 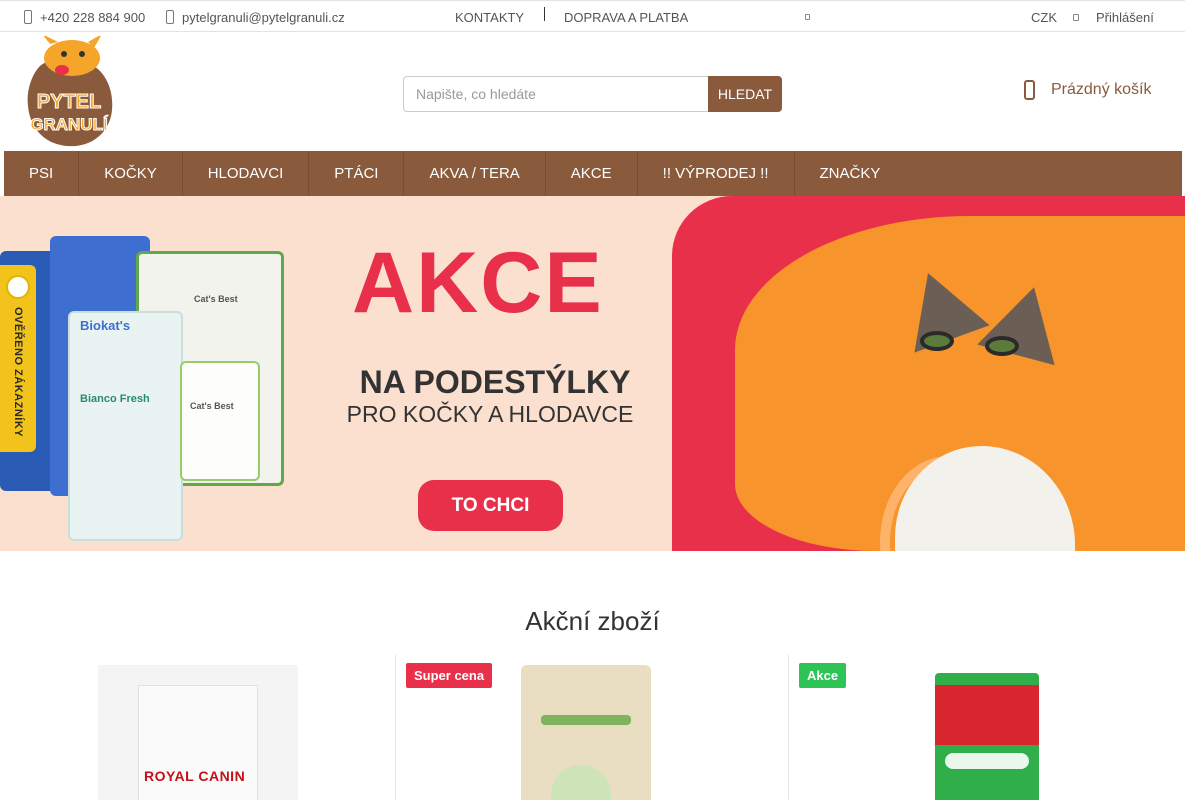 What do you see at coordinates (263, 17) in the screenshot?
I see `email-address: pytelgranuli@pytelgranuli.cz` at bounding box center [263, 17].